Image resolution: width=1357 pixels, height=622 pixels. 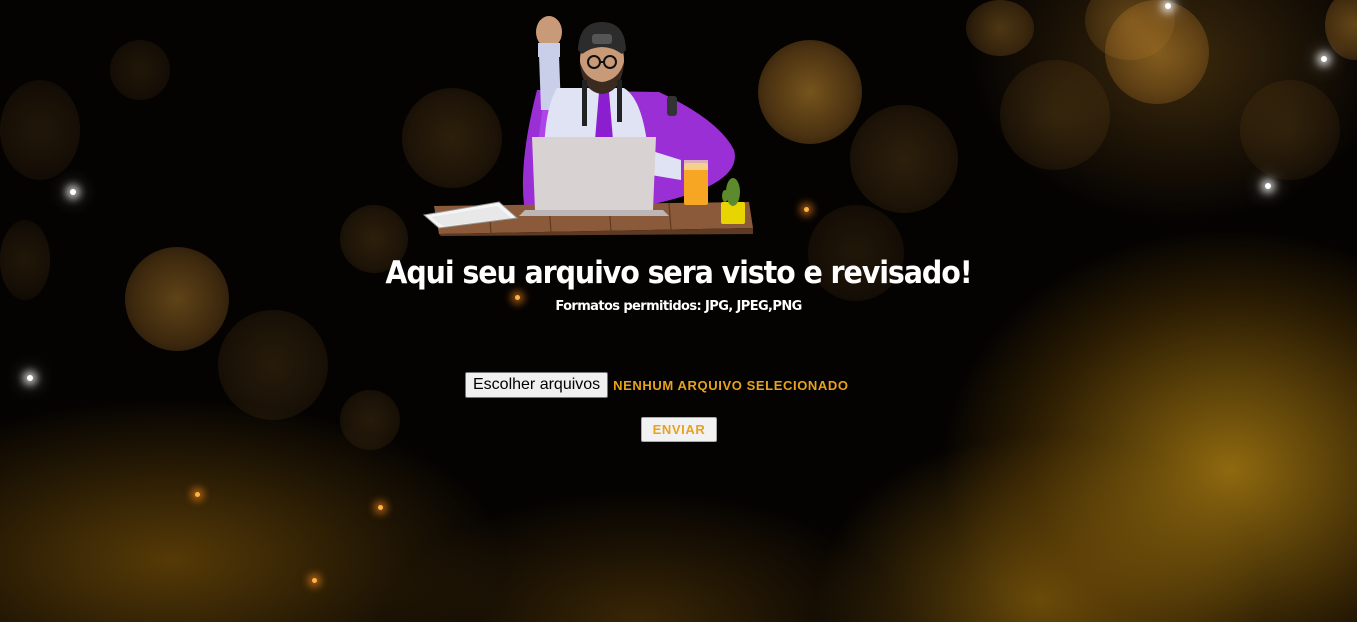 What do you see at coordinates (731, 385) in the screenshot?
I see `file-status-text: NENHUM ARQUIVO SELECIONADO` at bounding box center [731, 385].